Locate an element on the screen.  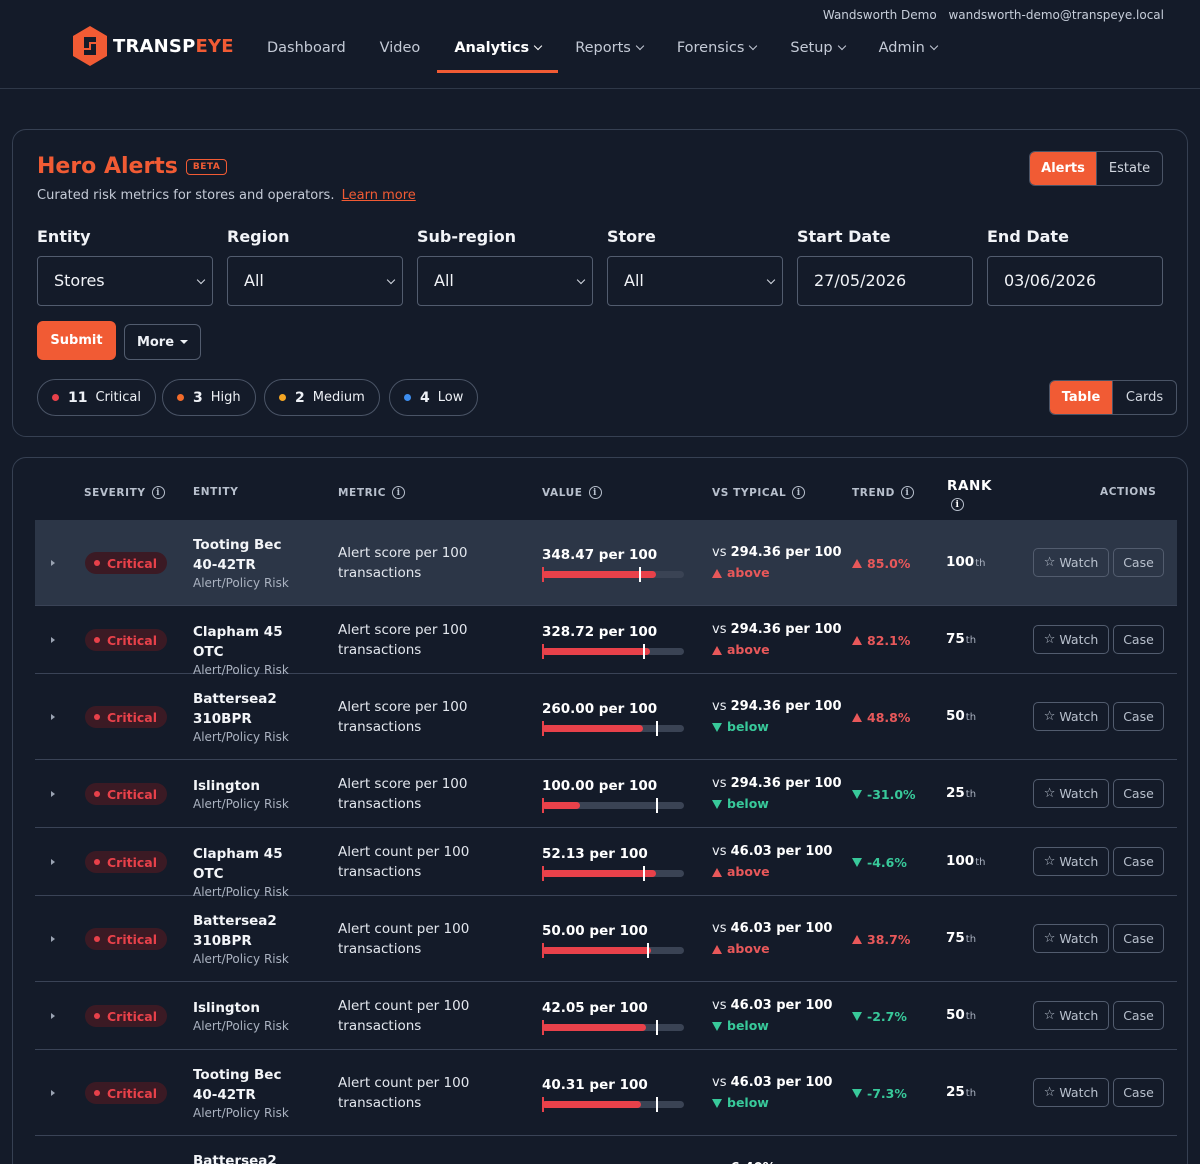
submit-button: Submit is located at coordinates (76, 340).